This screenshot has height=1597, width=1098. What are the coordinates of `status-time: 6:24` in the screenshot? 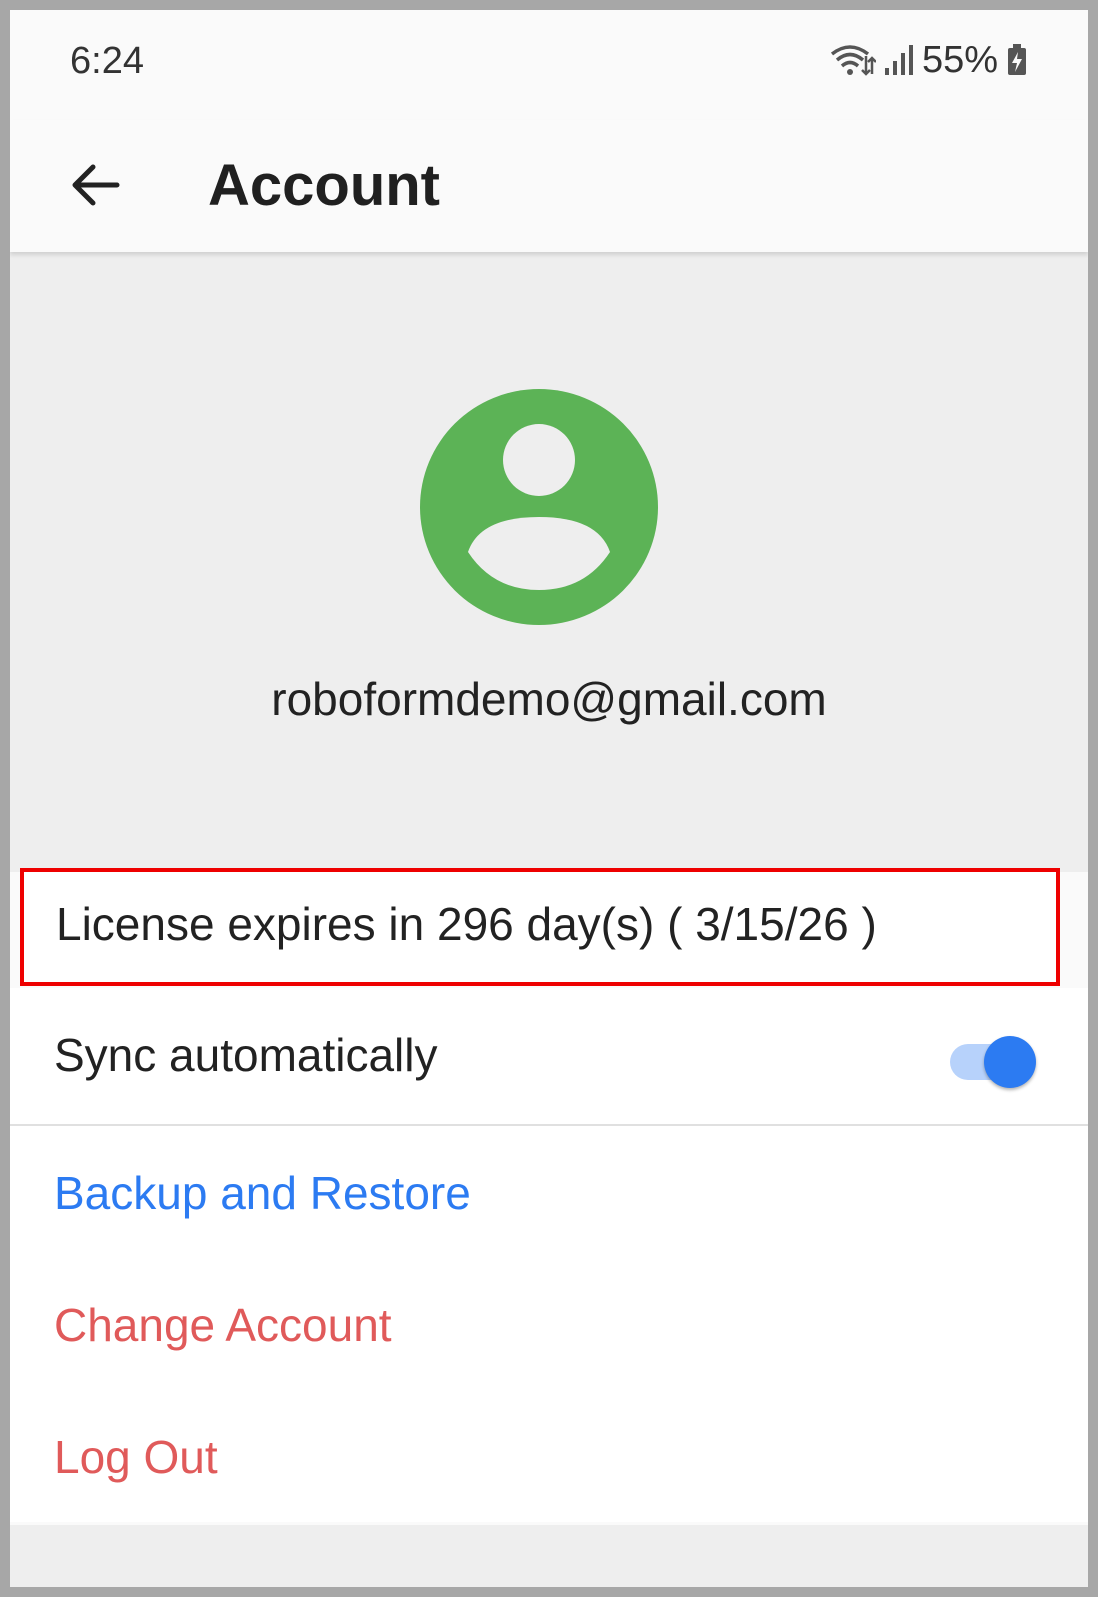 It's located at (107, 61).